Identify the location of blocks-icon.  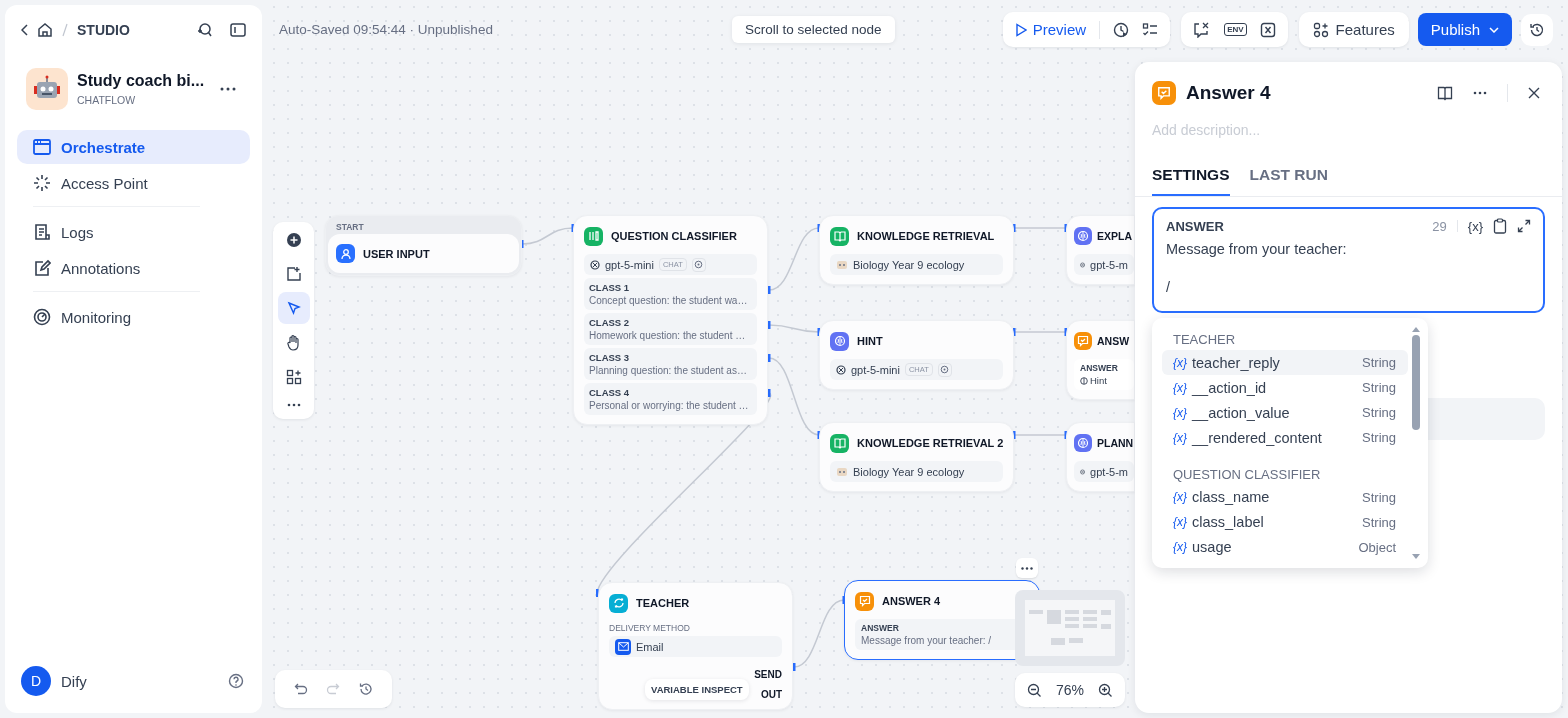
(293, 377).